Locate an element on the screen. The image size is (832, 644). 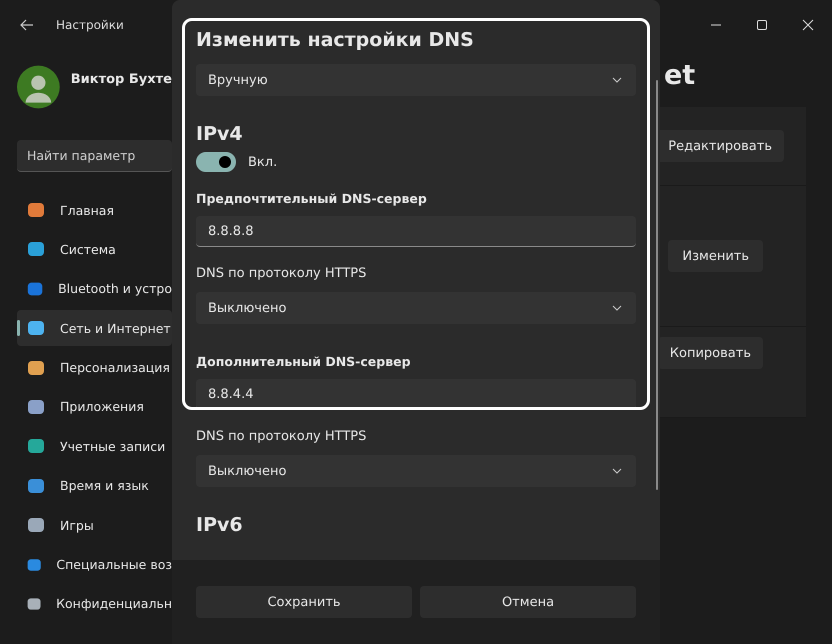
sidebar-item: Игры is located at coordinates (94, 525).